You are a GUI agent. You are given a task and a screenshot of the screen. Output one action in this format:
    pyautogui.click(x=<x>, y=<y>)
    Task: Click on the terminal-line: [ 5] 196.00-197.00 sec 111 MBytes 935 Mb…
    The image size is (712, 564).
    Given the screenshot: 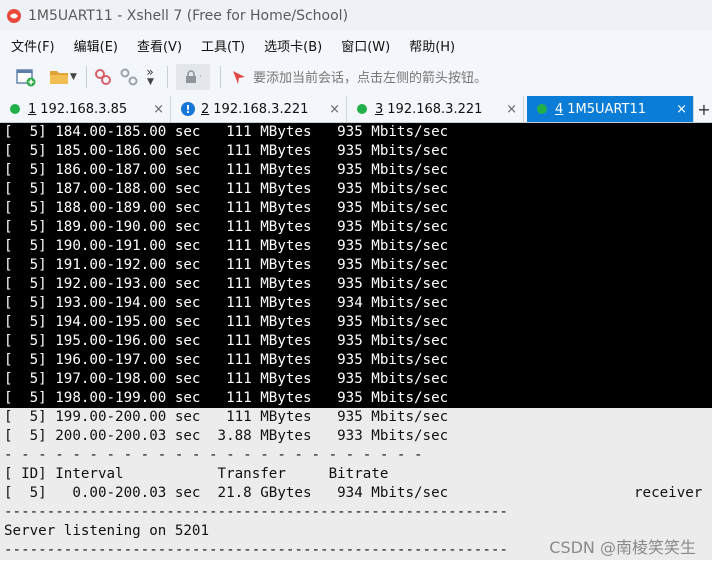 What is the action you would take?
    pyautogui.click(x=356, y=360)
    